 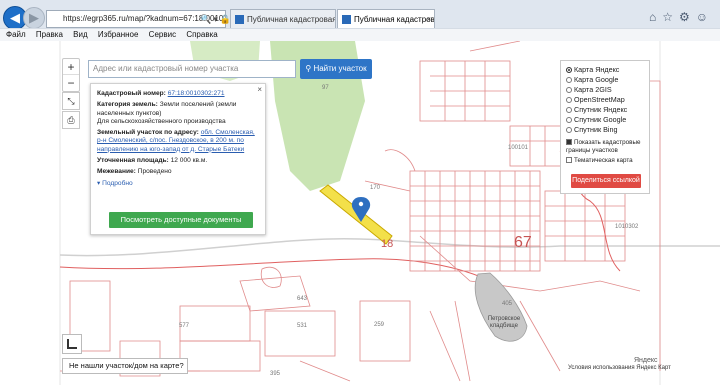 What do you see at coordinates (606, 181) in the screenshot?
I see `share-link-button: Поделиться ссылкой` at bounding box center [606, 181].